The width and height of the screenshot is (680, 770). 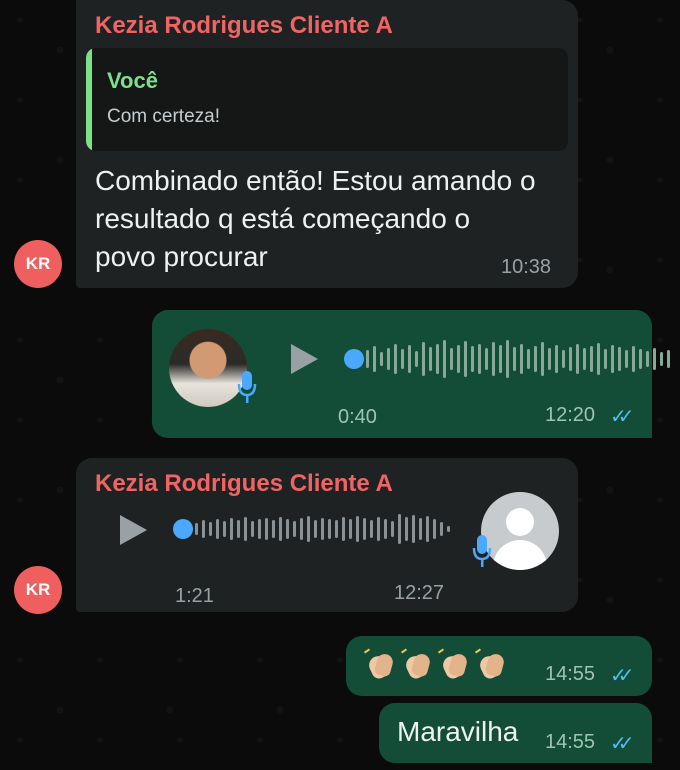 What do you see at coordinates (89, 99) in the screenshot?
I see `quote-accent-bar` at bounding box center [89, 99].